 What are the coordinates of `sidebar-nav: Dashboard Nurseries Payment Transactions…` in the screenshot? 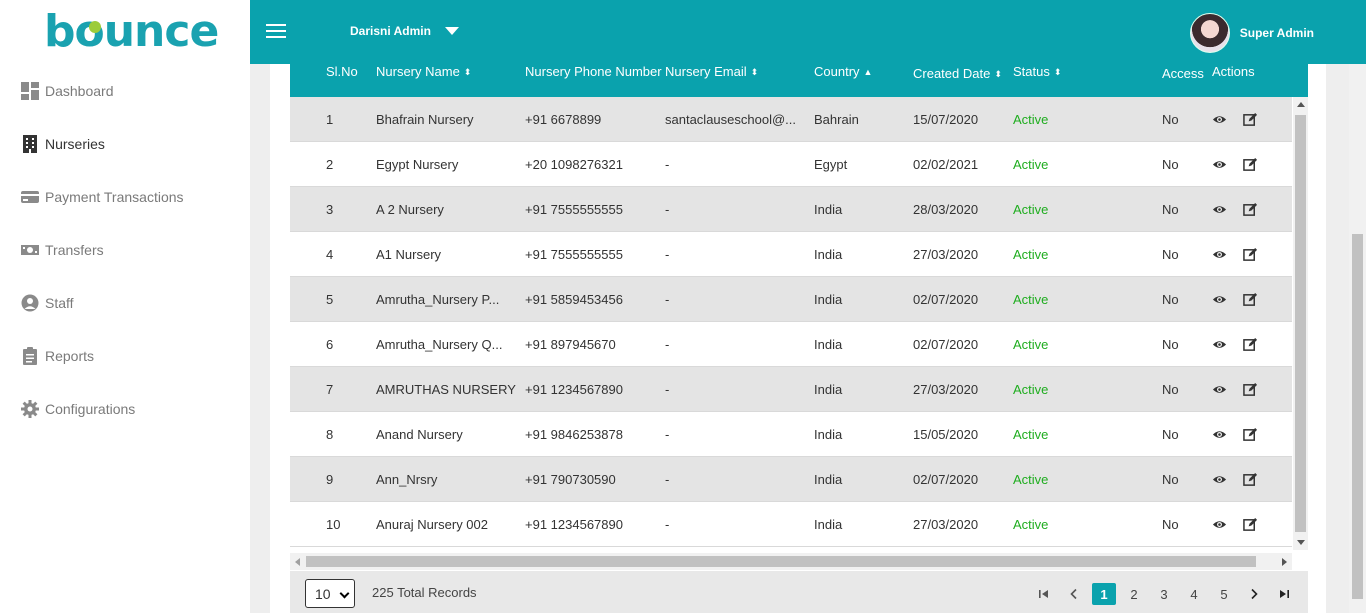 It's located at (125, 249).